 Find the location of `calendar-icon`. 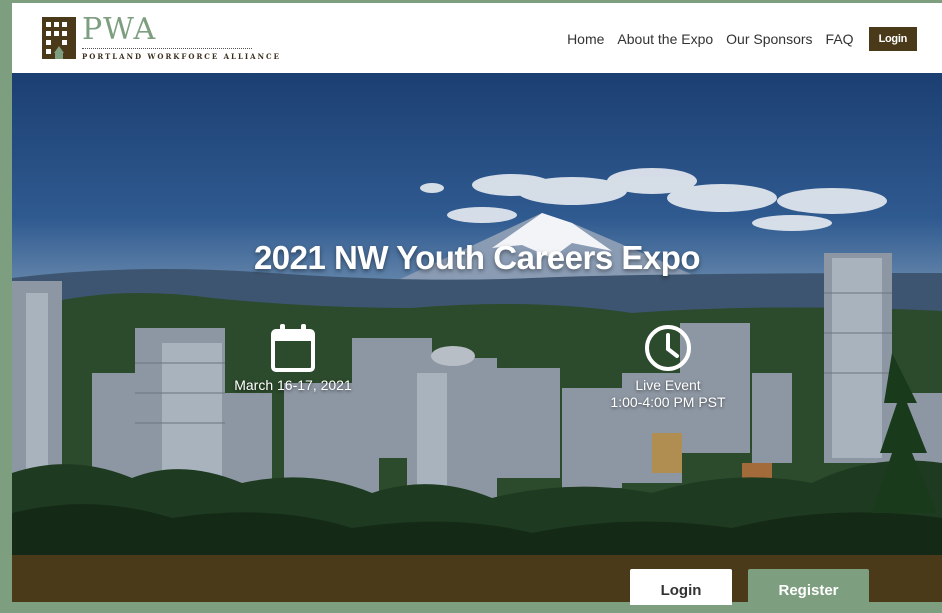

calendar-icon is located at coordinates (293, 348).